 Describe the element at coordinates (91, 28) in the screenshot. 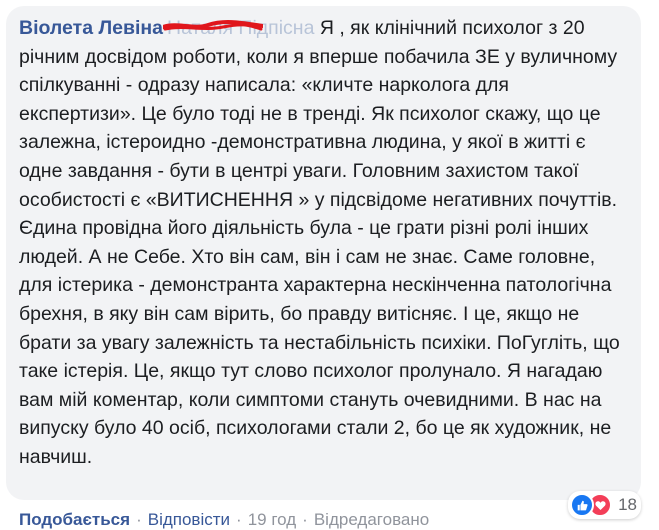

I see `comment-author: Віолета Левіна` at that location.